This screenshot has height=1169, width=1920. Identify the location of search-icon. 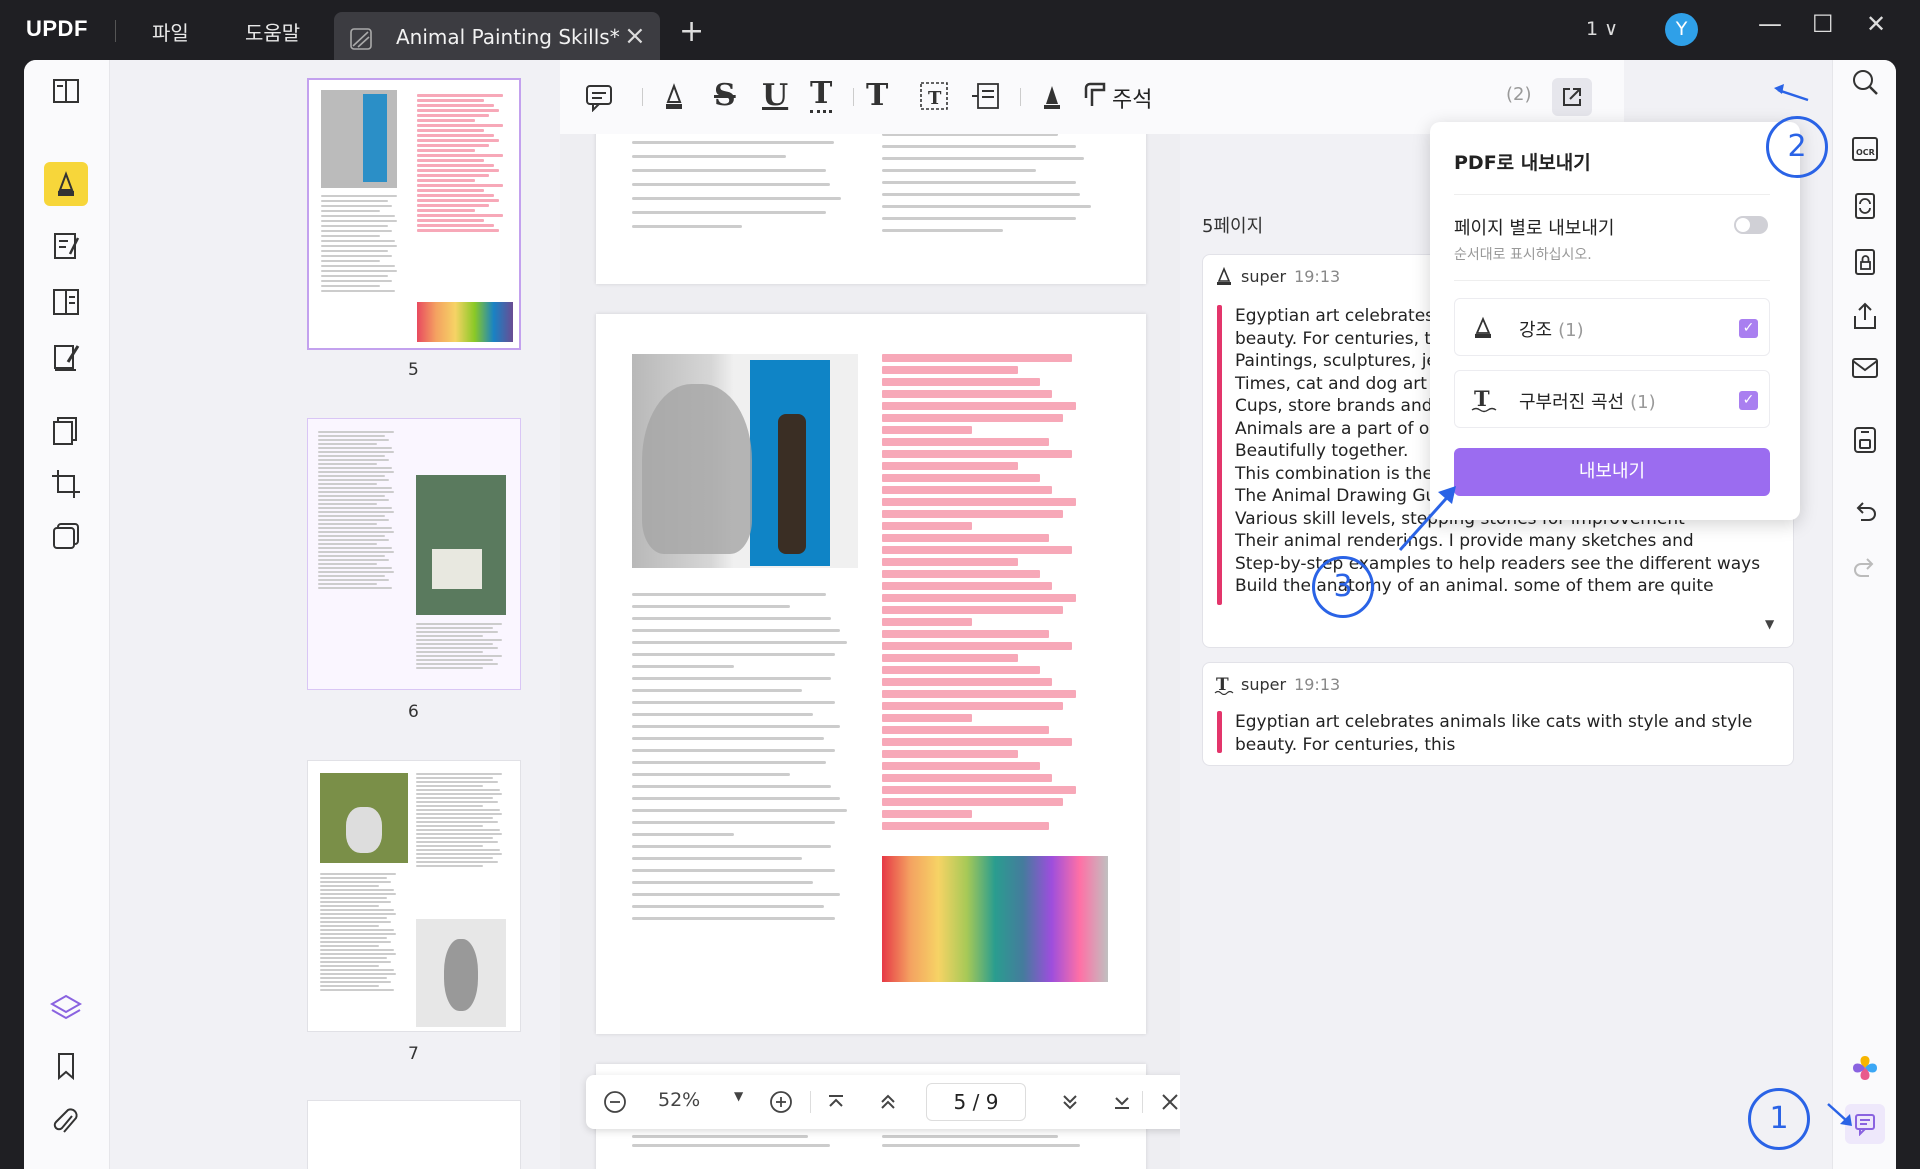
(1865, 82).